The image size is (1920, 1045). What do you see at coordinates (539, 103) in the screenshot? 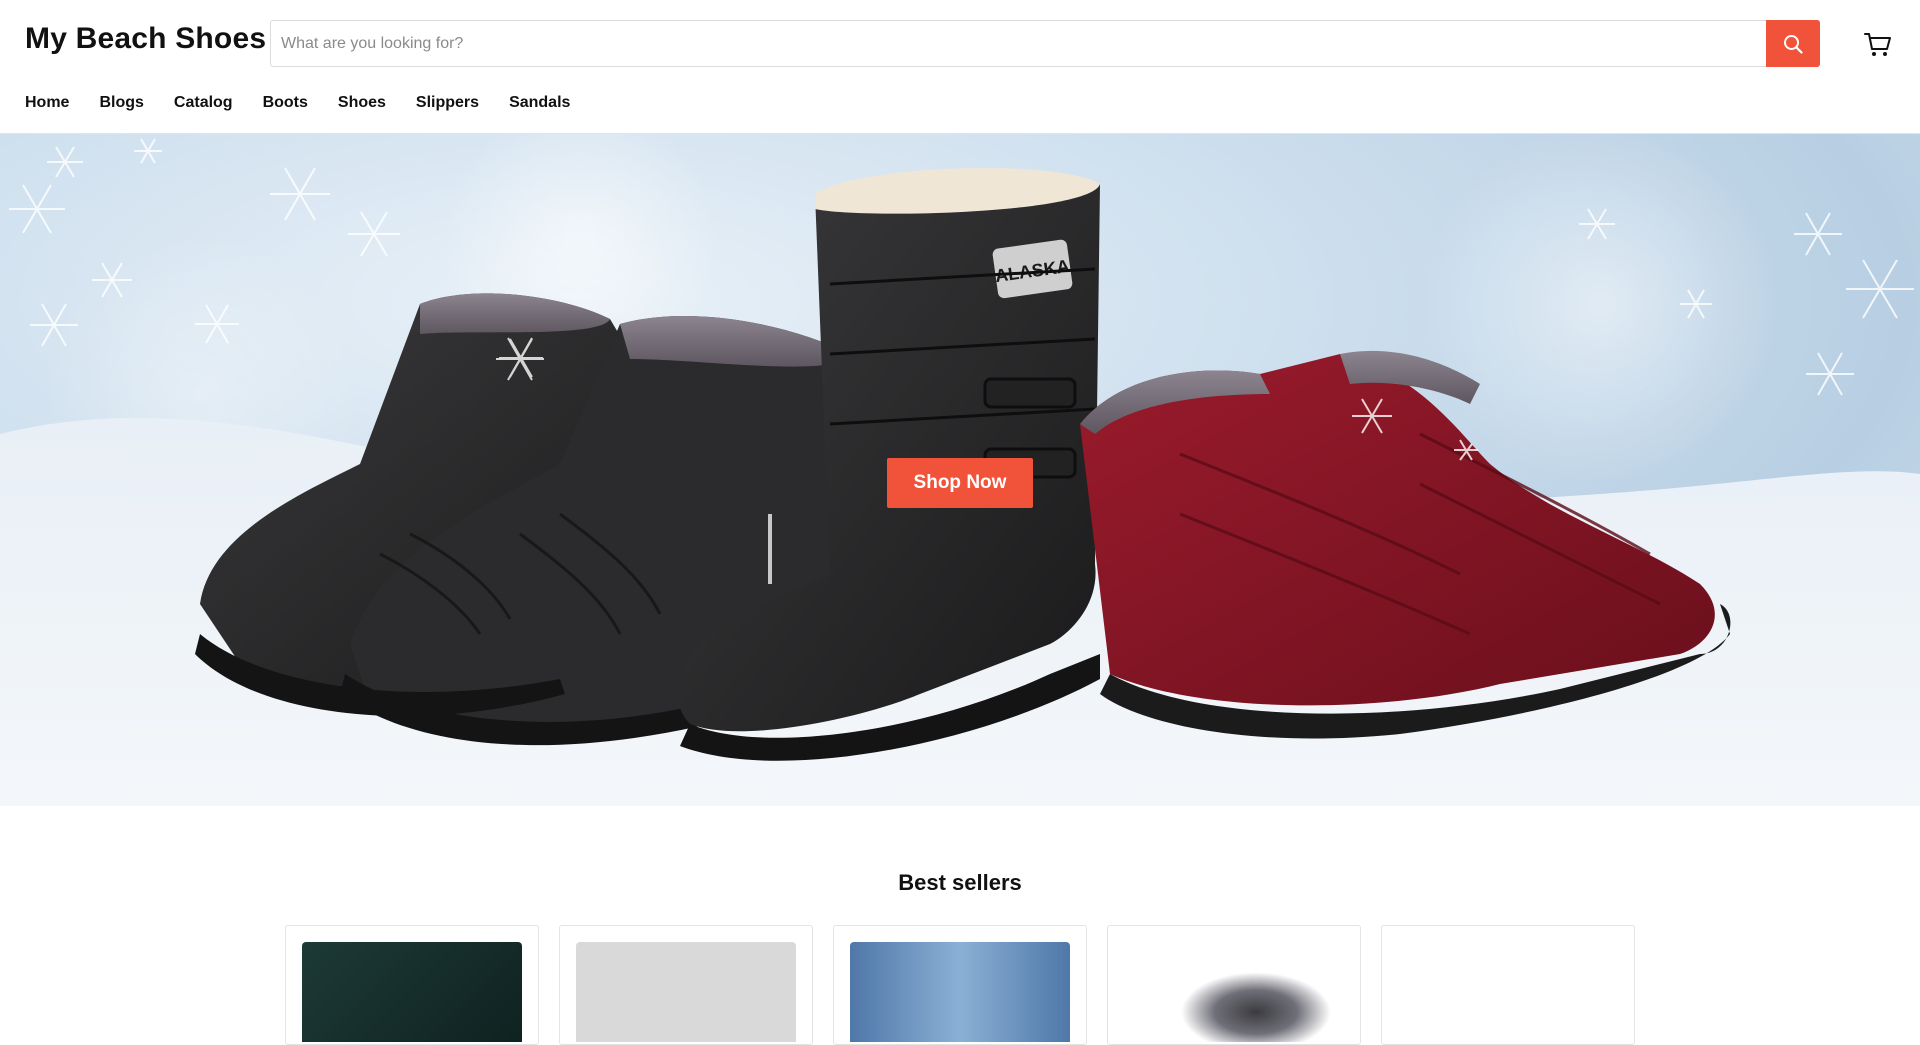
I see `nav-item-sandals: Sandals` at bounding box center [539, 103].